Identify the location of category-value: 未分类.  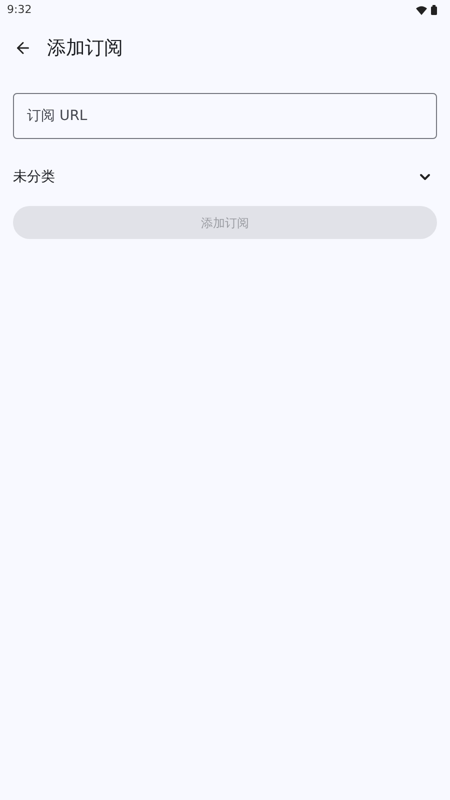
(34, 177).